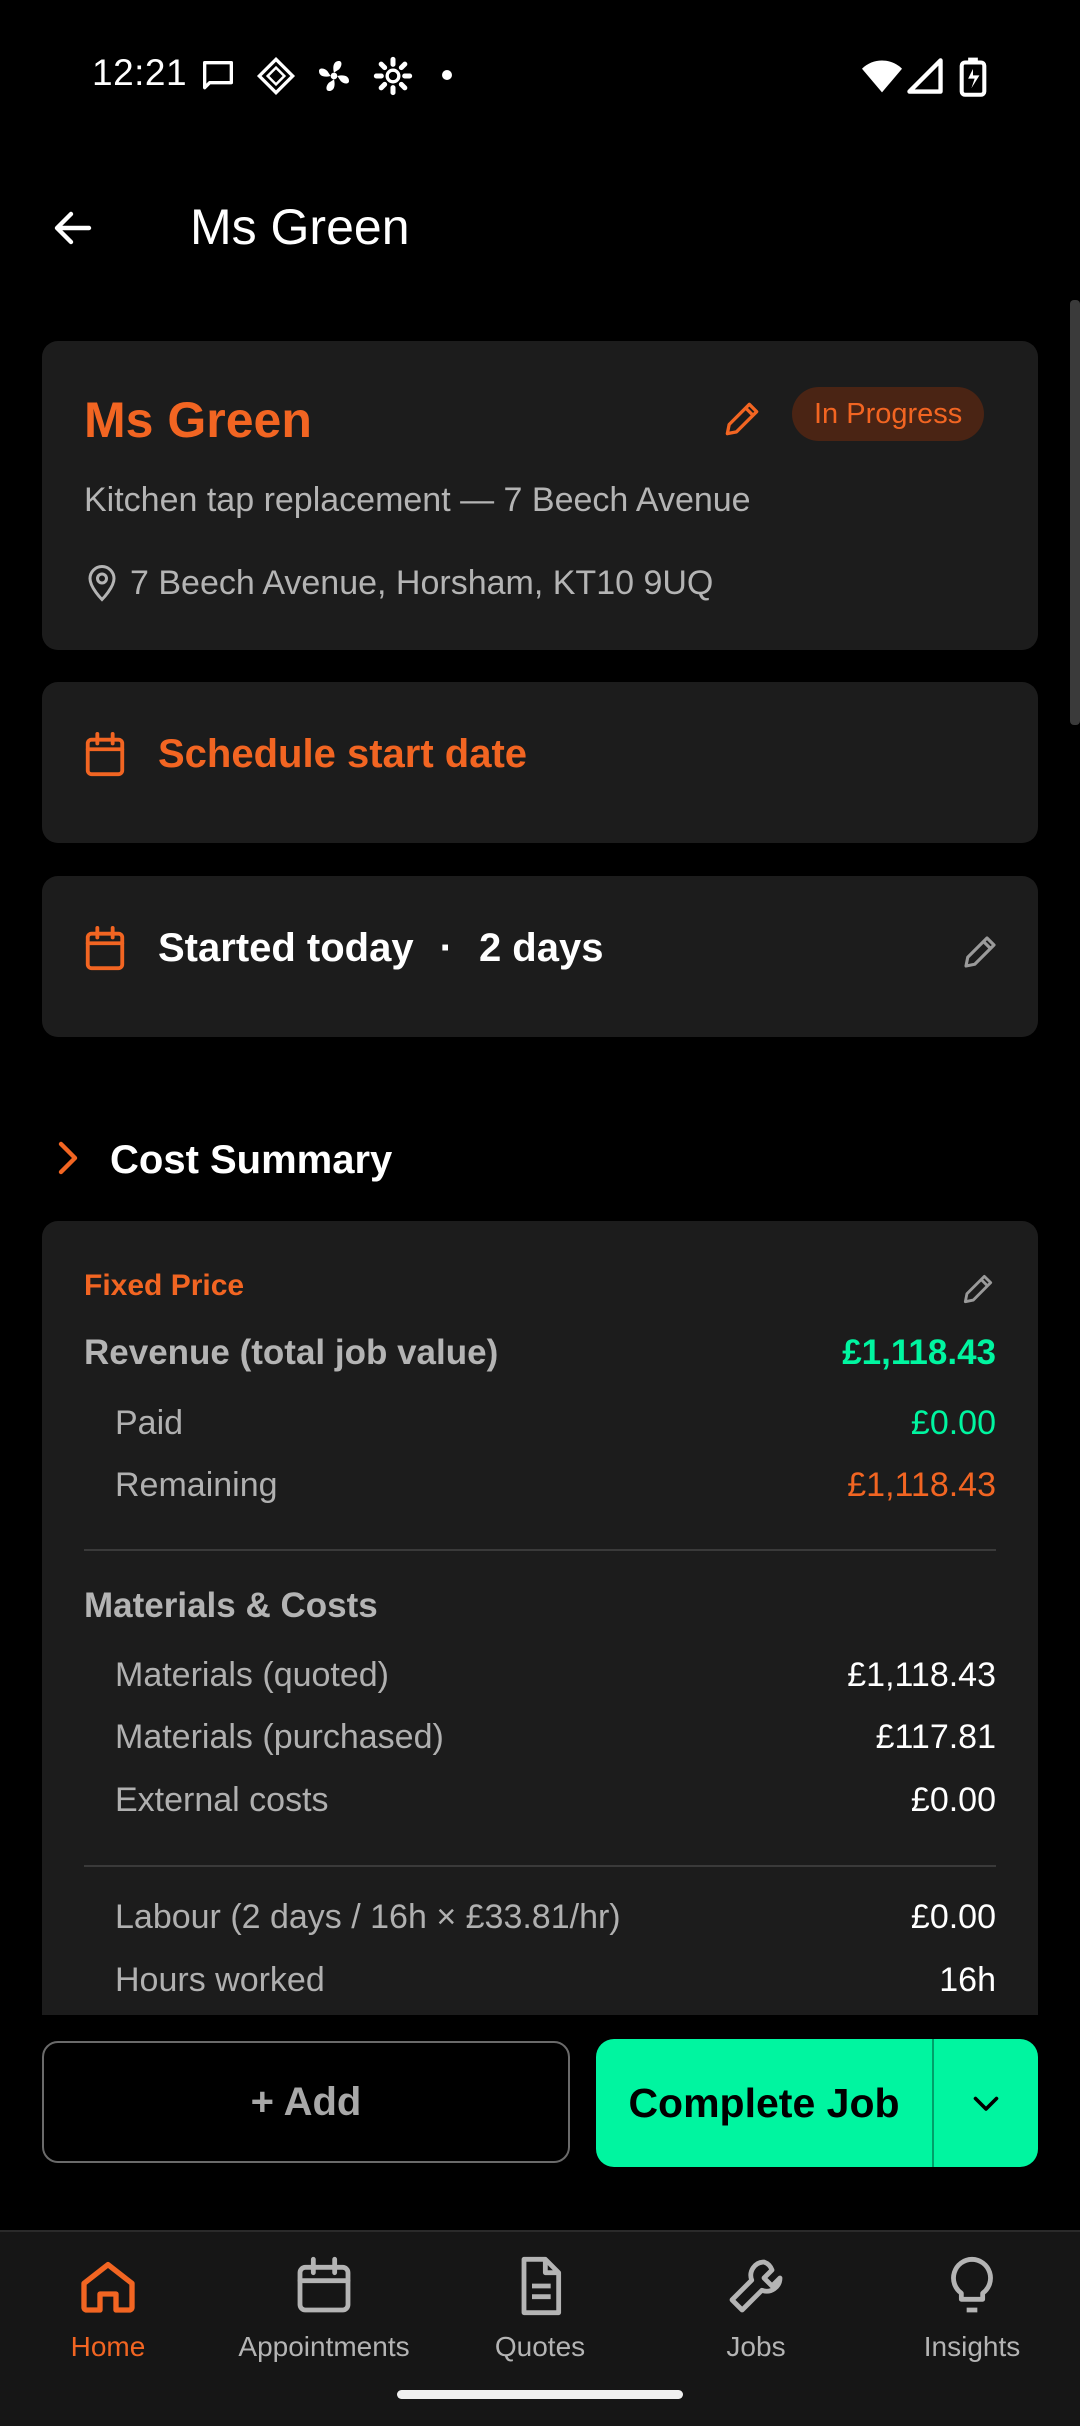 This screenshot has height=2426, width=1080. I want to click on wrench-icon, so click(756, 2286).